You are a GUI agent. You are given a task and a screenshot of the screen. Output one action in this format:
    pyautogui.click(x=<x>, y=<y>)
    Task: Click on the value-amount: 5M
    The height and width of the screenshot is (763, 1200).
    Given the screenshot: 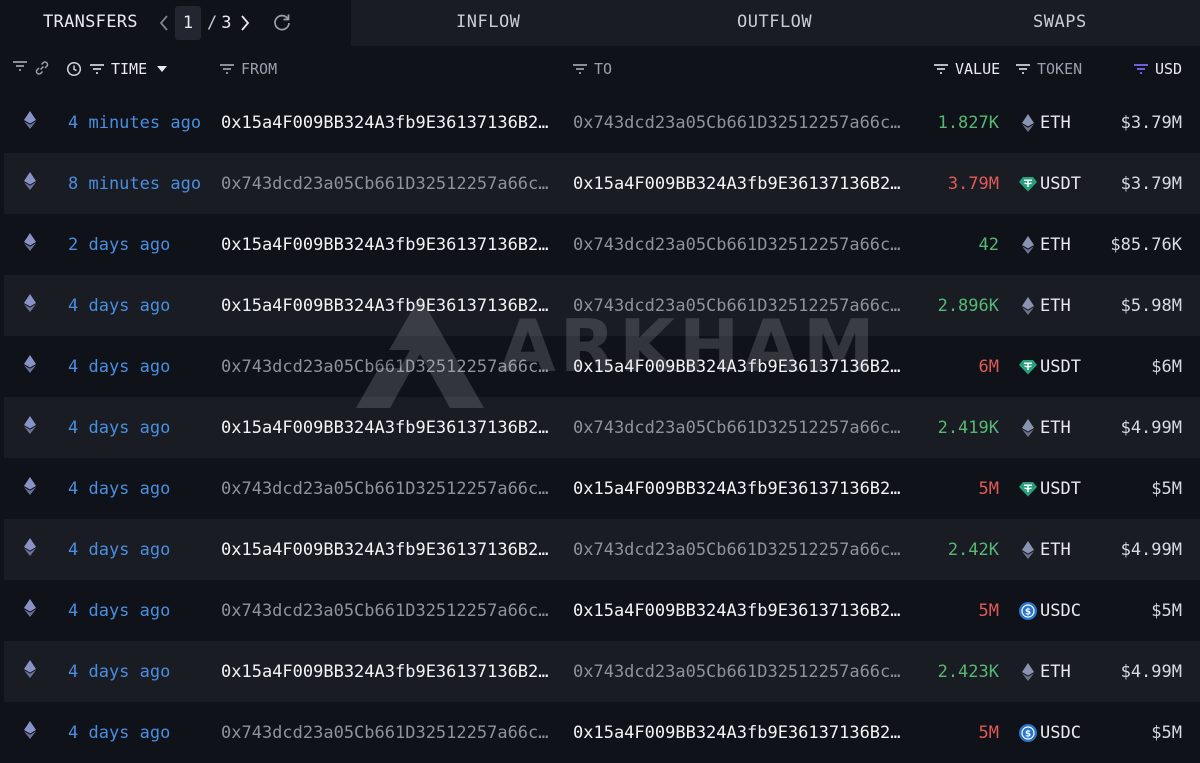 What is the action you would take?
    pyautogui.click(x=988, y=610)
    